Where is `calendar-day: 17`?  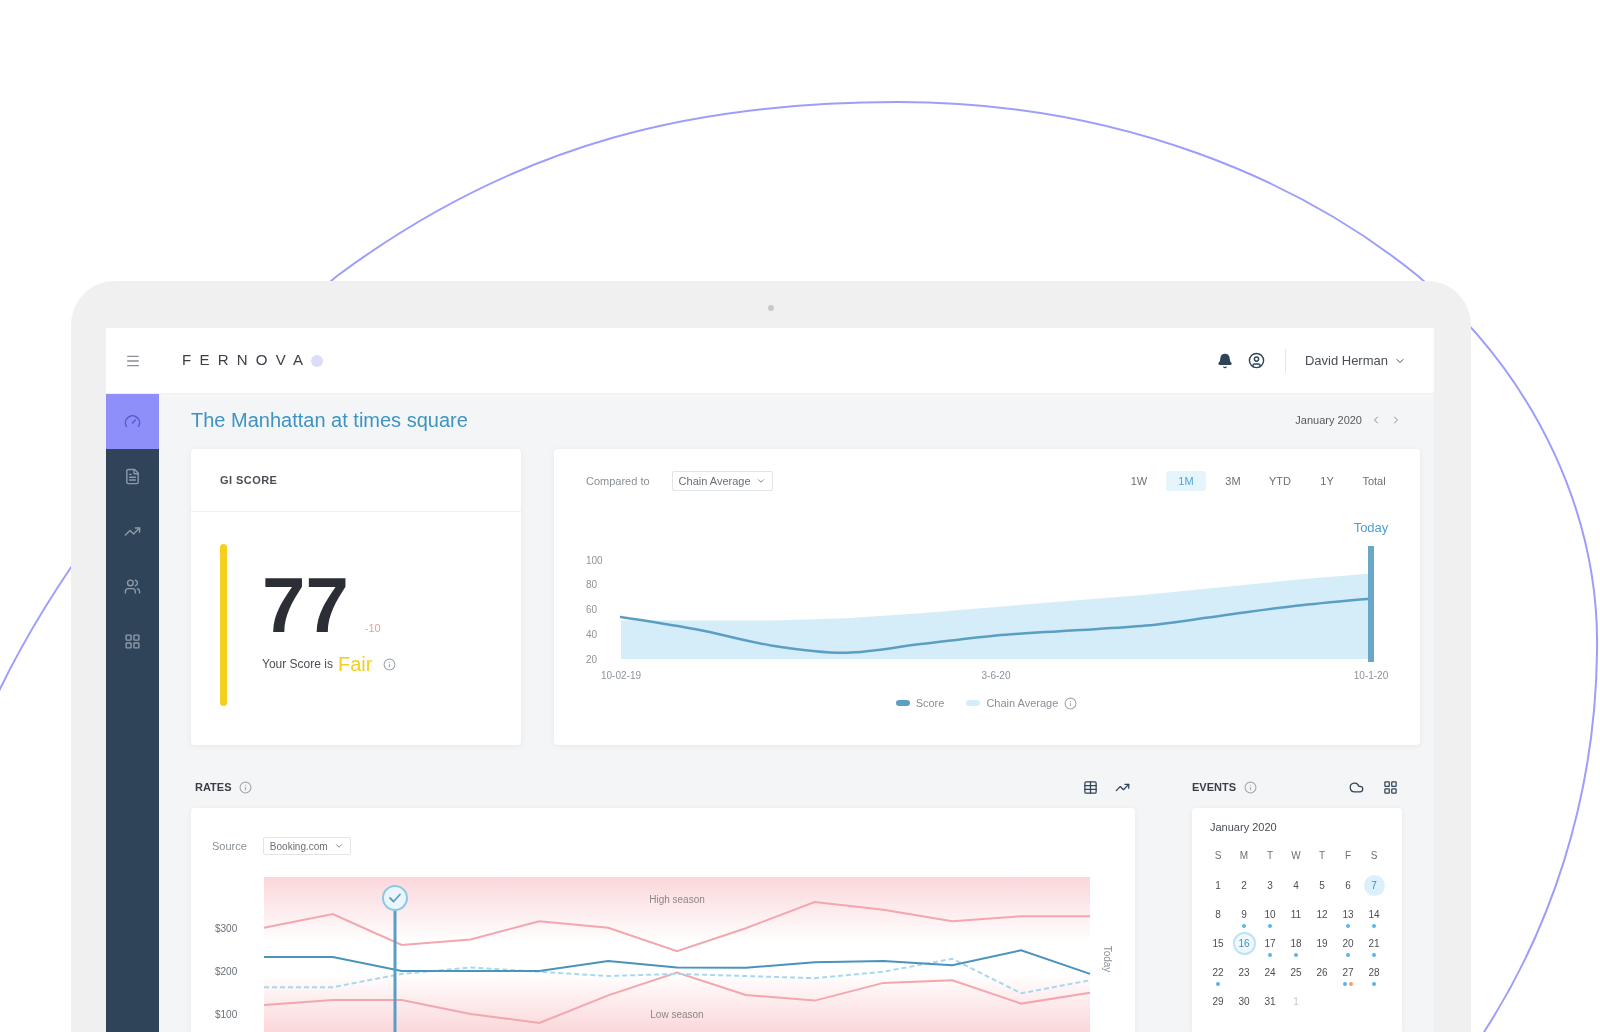
calendar-day: 17 is located at coordinates (1270, 943).